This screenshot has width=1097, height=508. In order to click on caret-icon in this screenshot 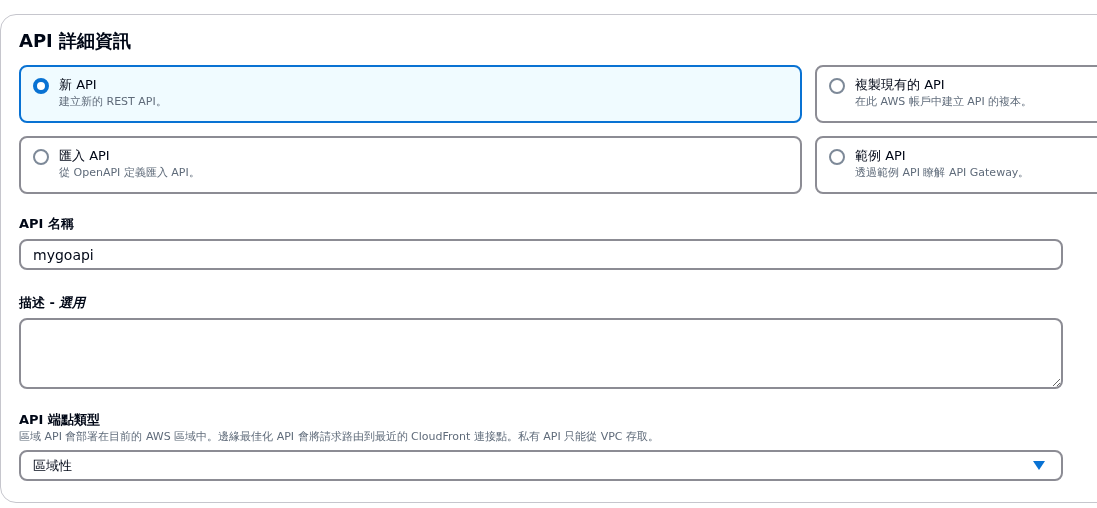, I will do `click(1039, 465)`.